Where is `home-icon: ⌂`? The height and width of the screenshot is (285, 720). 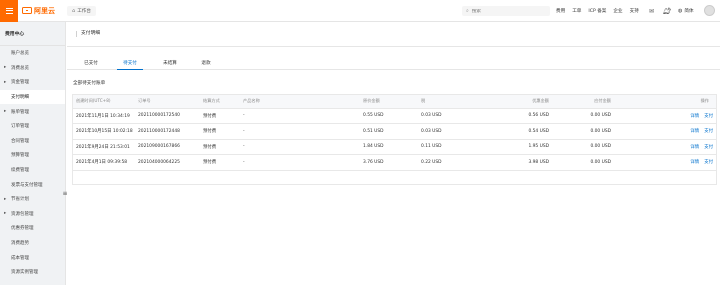 home-icon: ⌂ is located at coordinates (74, 10).